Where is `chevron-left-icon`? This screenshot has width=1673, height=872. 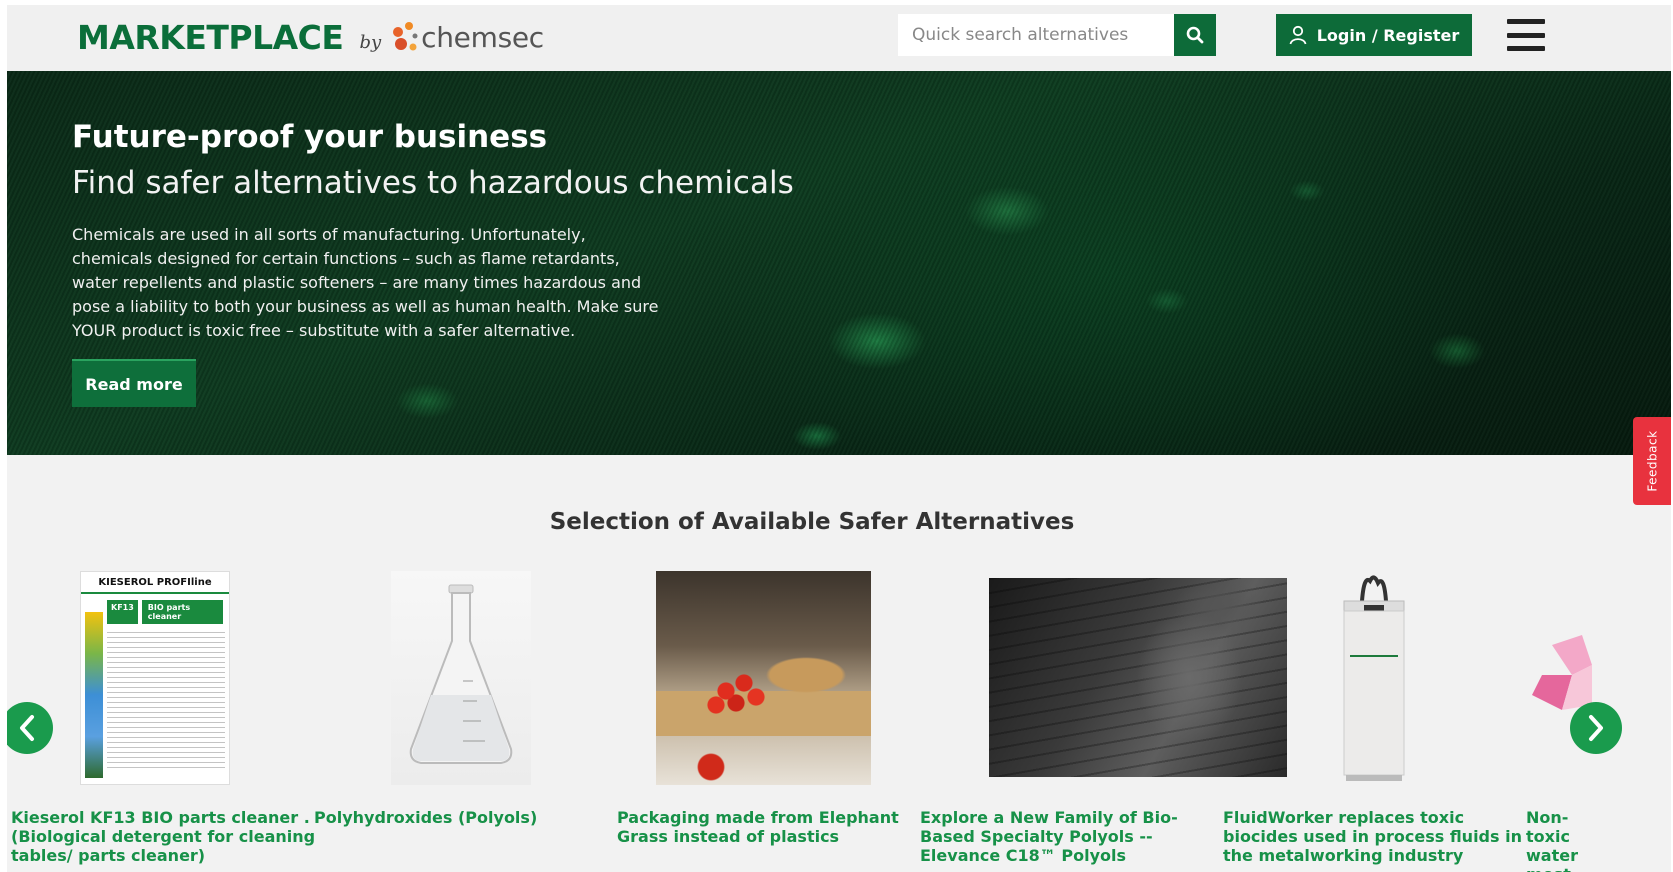 chevron-left-icon is located at coordinates (27, 728).